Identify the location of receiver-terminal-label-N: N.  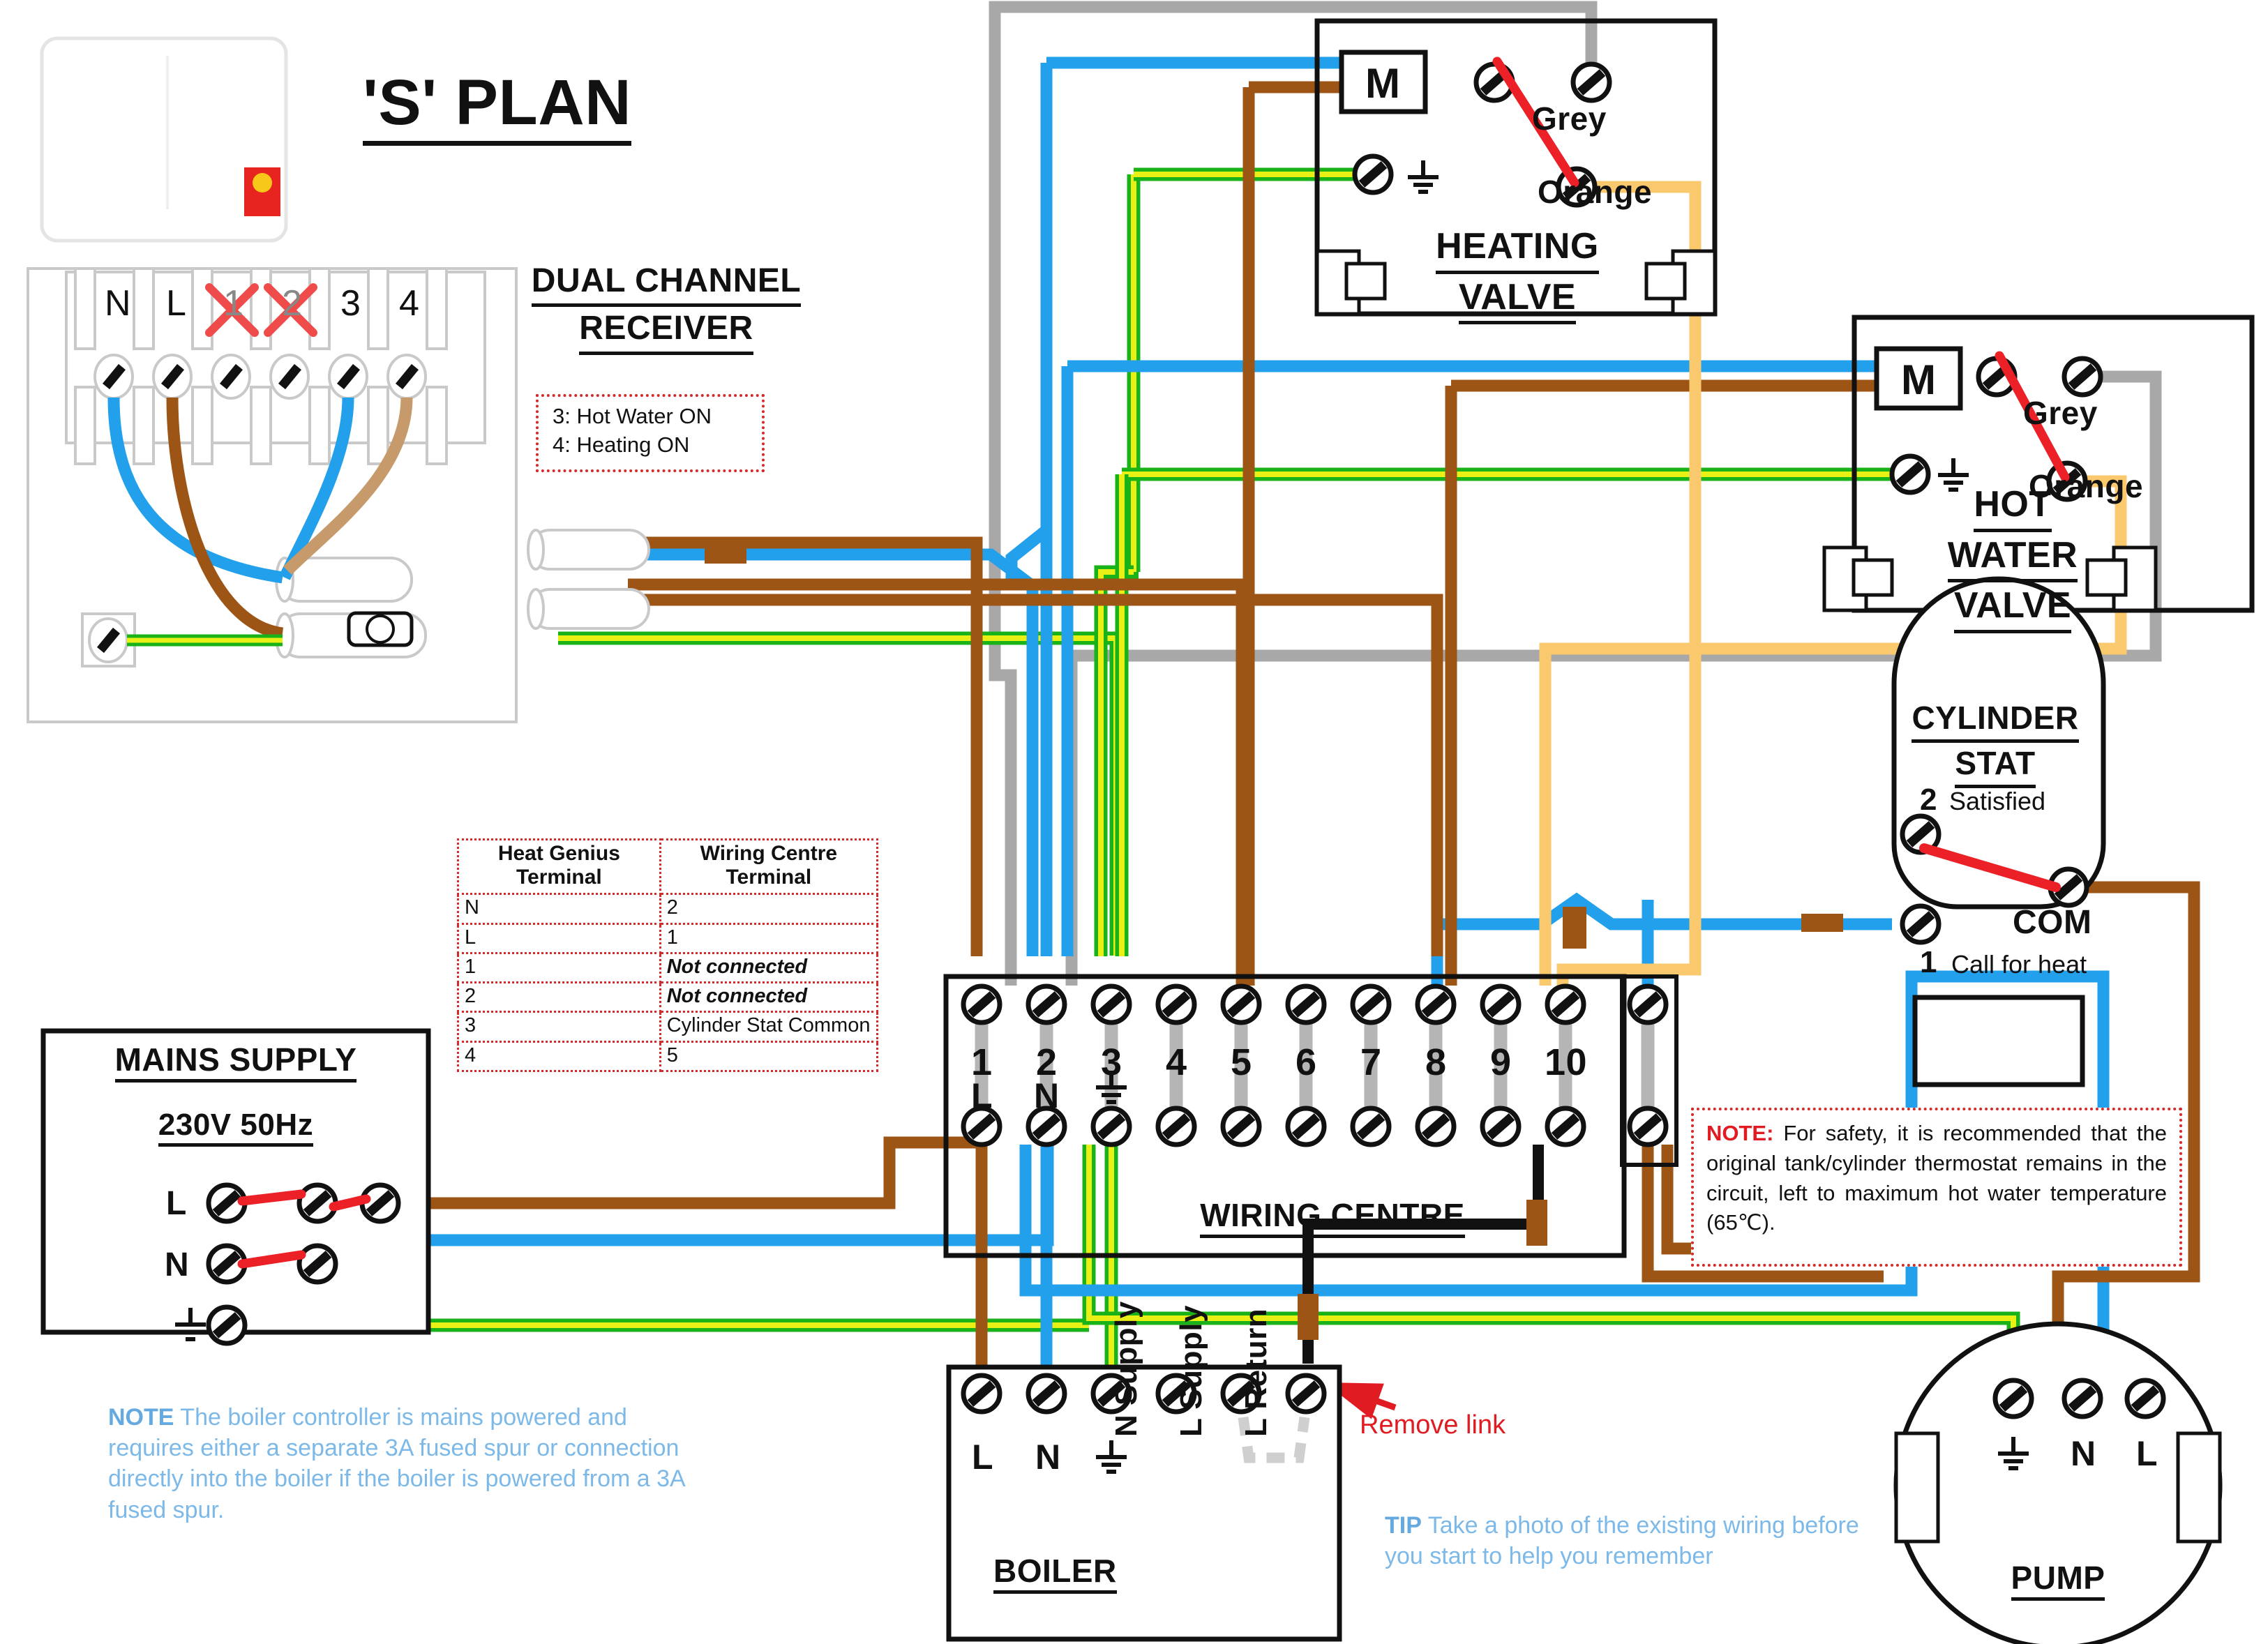
(118, 303).